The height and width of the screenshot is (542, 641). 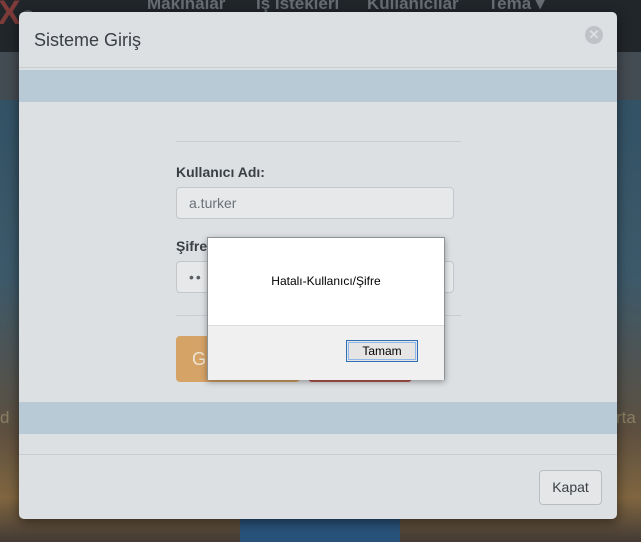 I want to click on modal-header: Sisteme Giriş ✕, so click(x=318, y=40).